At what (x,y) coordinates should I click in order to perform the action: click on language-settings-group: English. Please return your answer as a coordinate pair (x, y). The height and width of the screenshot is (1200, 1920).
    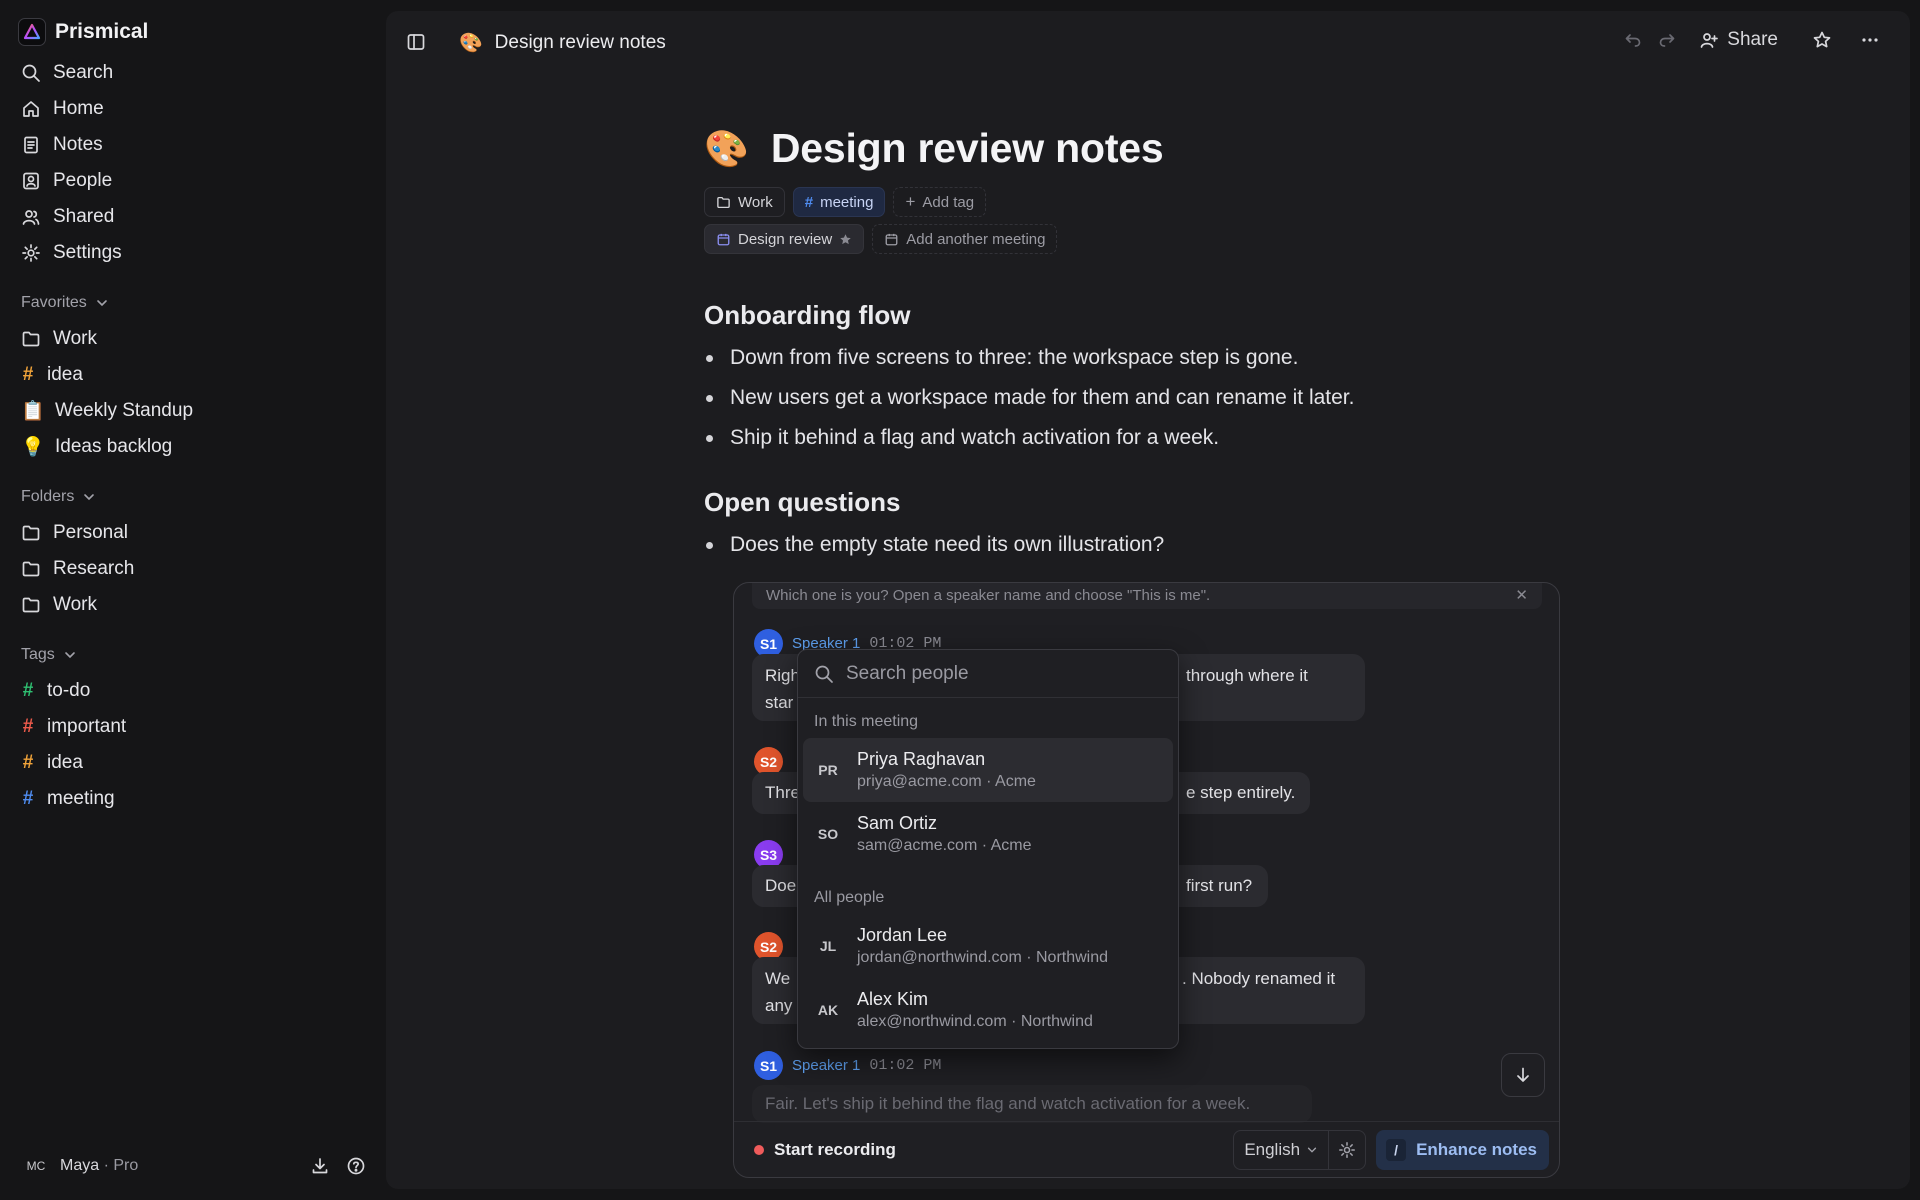
    Looking at the image, I should click on (1300, 1149).